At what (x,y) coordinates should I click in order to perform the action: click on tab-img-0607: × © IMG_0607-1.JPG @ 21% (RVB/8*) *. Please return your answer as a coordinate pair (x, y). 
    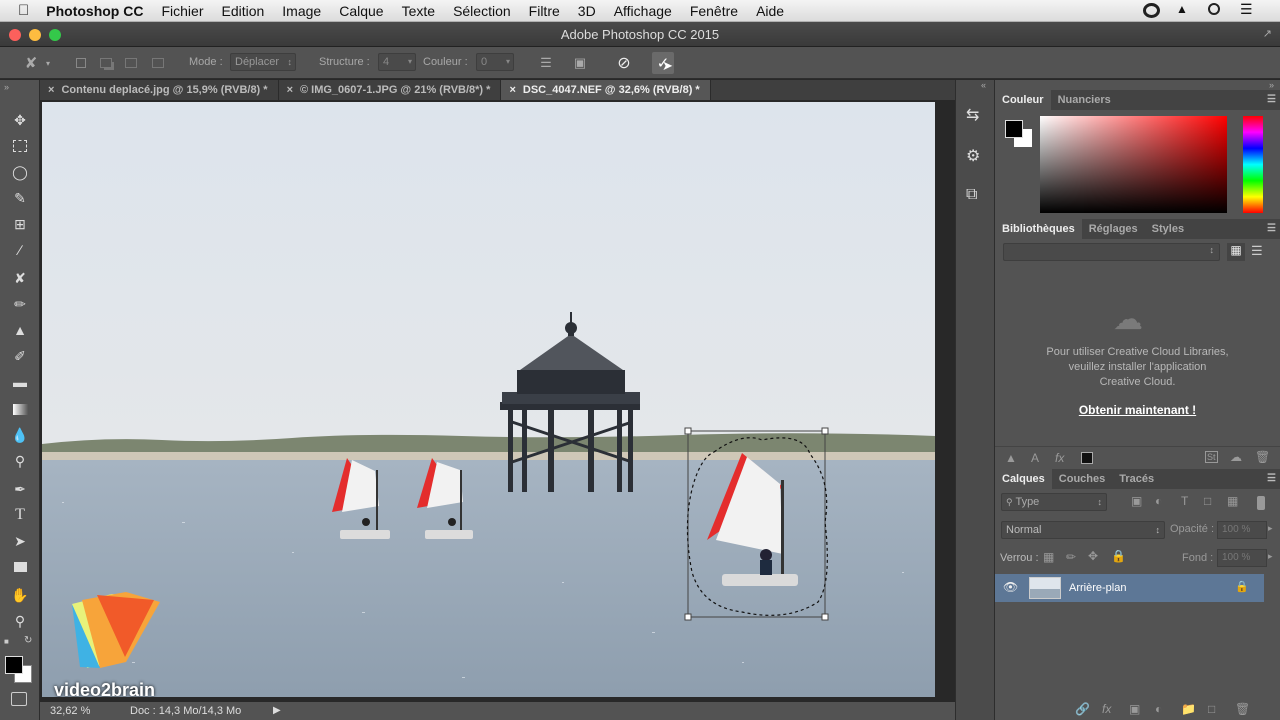
    Looking at the image, I should click on (390, 90).